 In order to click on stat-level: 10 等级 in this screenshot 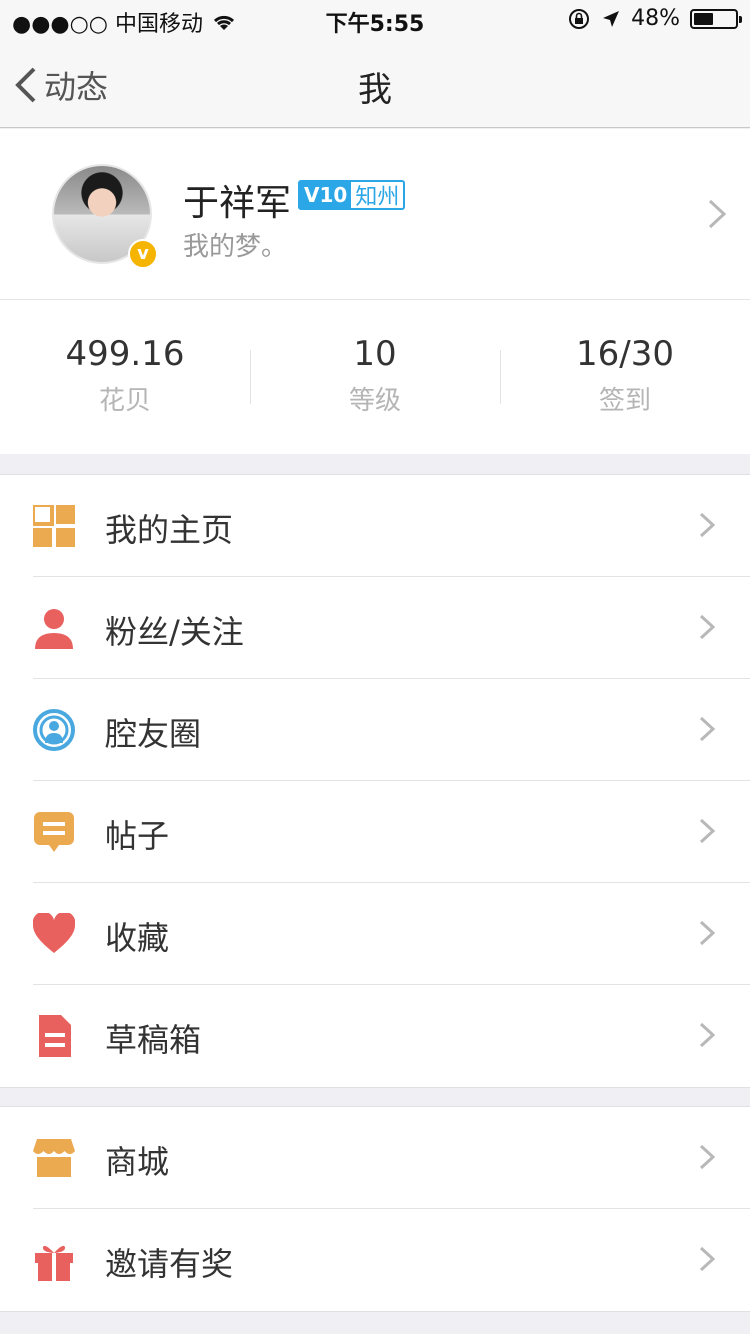, I will do `click(375, 377)`.